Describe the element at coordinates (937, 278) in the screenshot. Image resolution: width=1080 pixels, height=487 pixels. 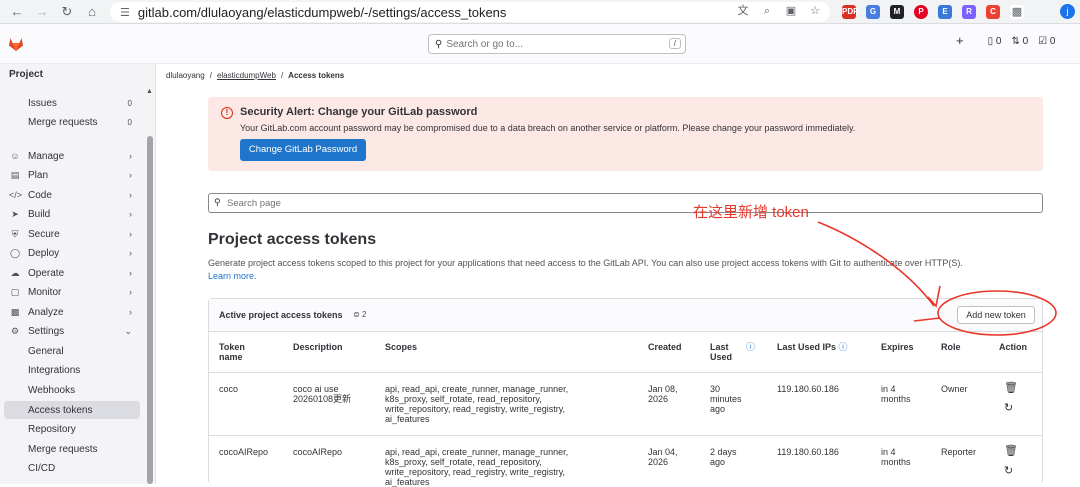
I see `annotation-arrow-and-circle` at that location.